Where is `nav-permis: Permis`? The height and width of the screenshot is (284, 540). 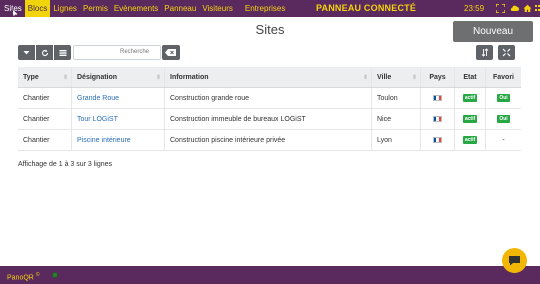 nav-permis: Permis is located at coordinates (95, 8).